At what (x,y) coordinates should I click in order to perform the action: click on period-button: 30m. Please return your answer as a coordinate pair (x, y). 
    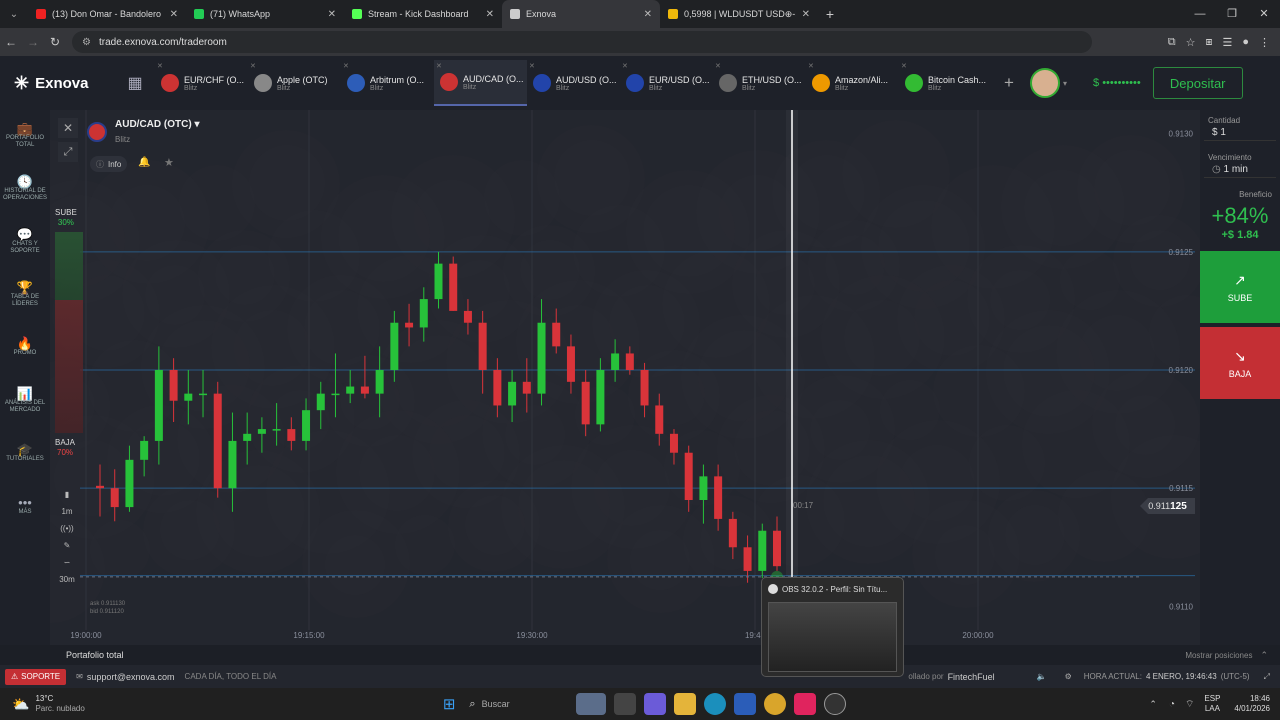
    Looking at the image, I should click on (67, 579).